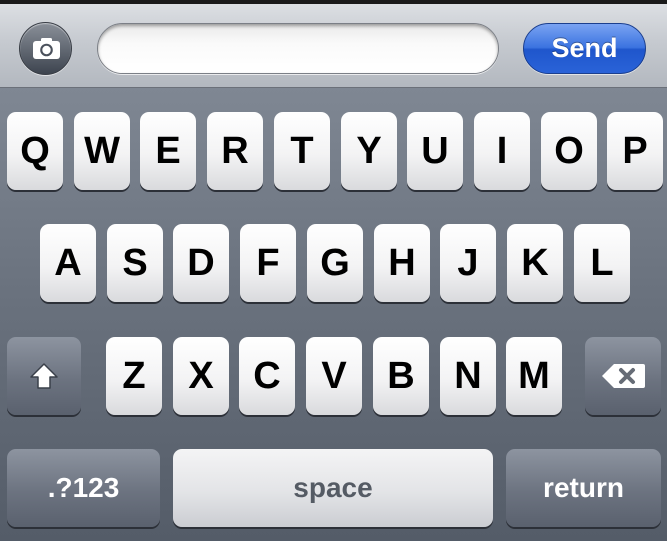 The height and width of the screenshot is (541, 667). I want to click on backspace-icon, so click(623, 376).